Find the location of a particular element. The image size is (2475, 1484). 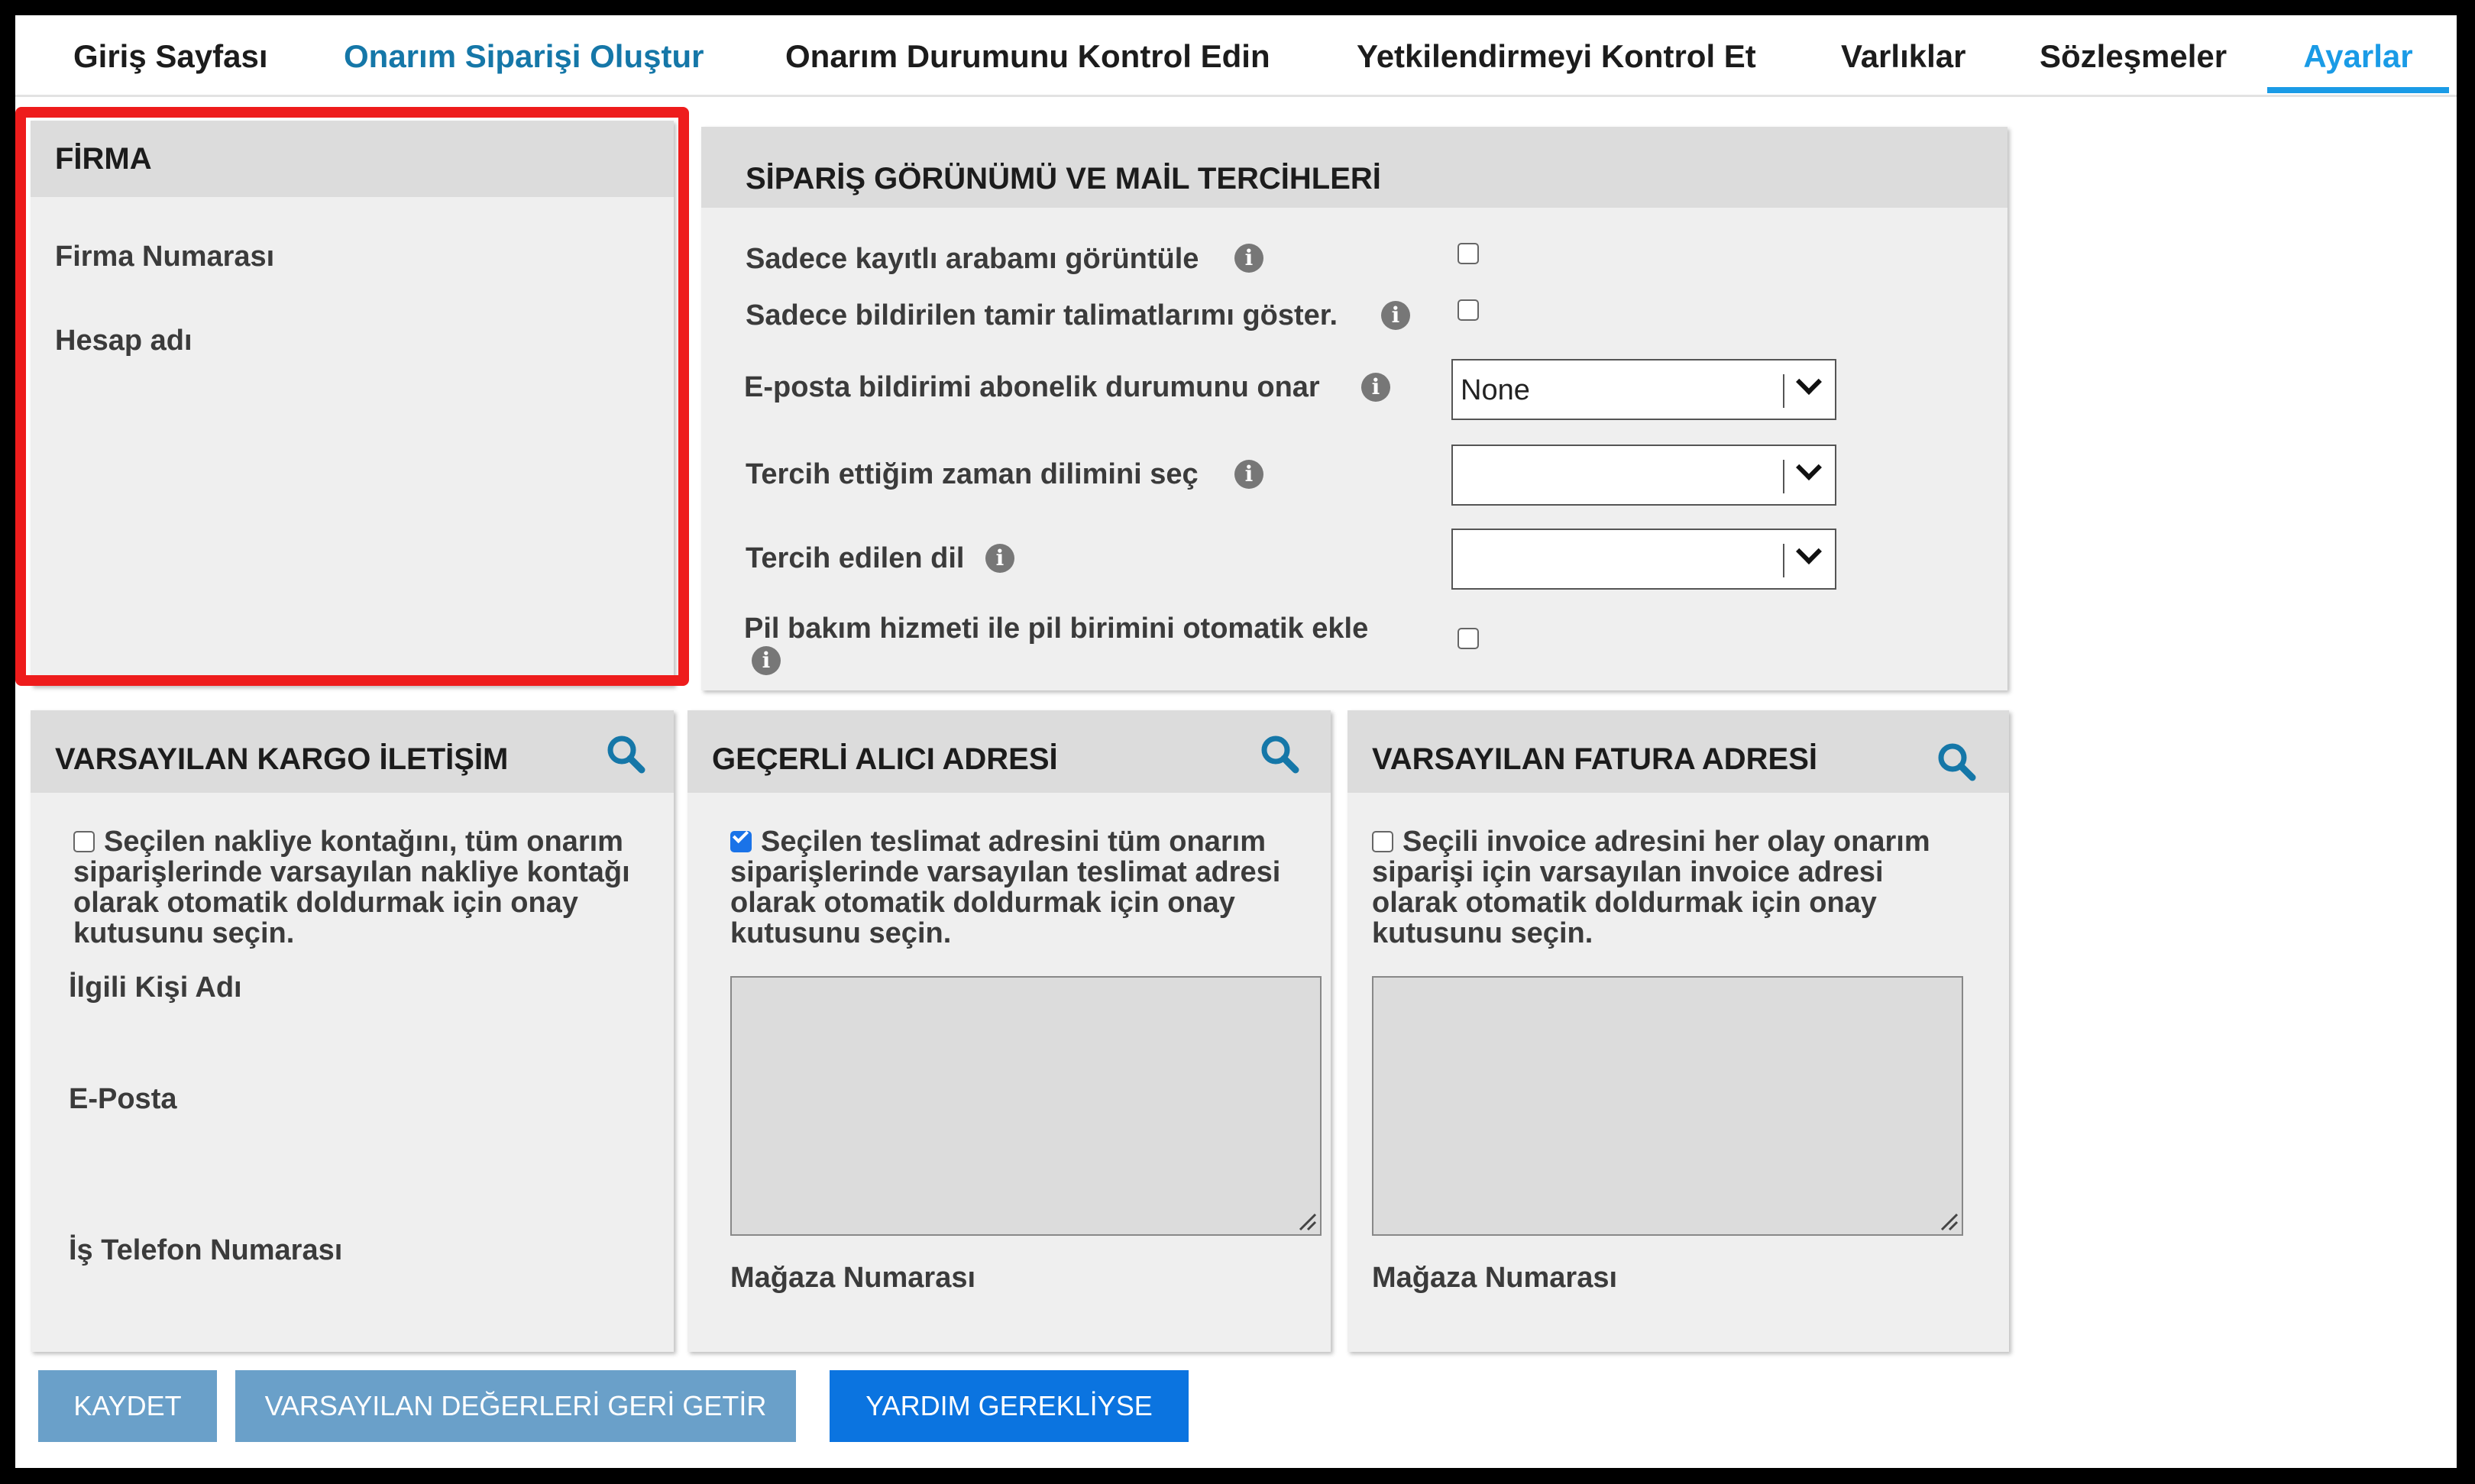

receiver-address-header: GEÇERLİ ALICI ADRESİ is located at coordinates (1009, 751).